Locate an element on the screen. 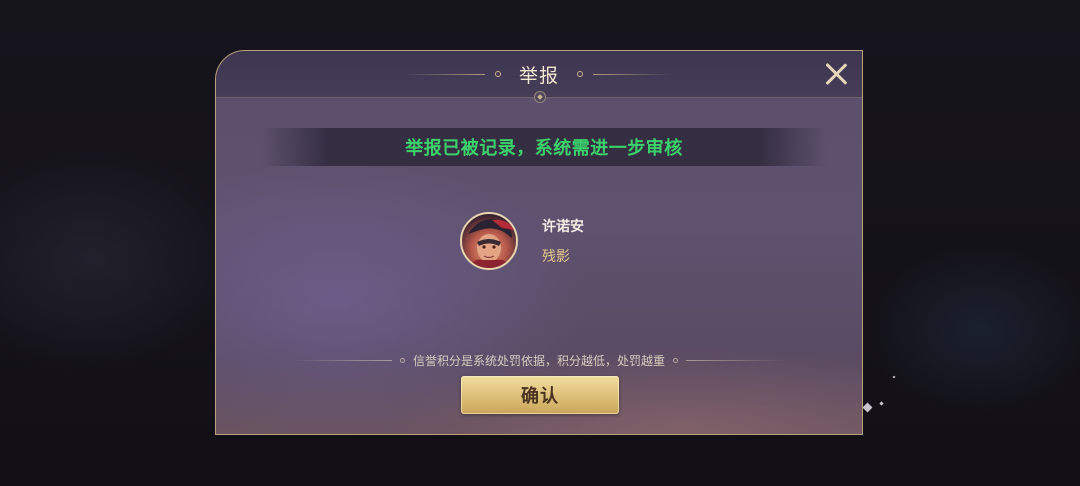 The image size is (1080, 486). confirm-button-label: 确认 is located at coordinates (540, 396).